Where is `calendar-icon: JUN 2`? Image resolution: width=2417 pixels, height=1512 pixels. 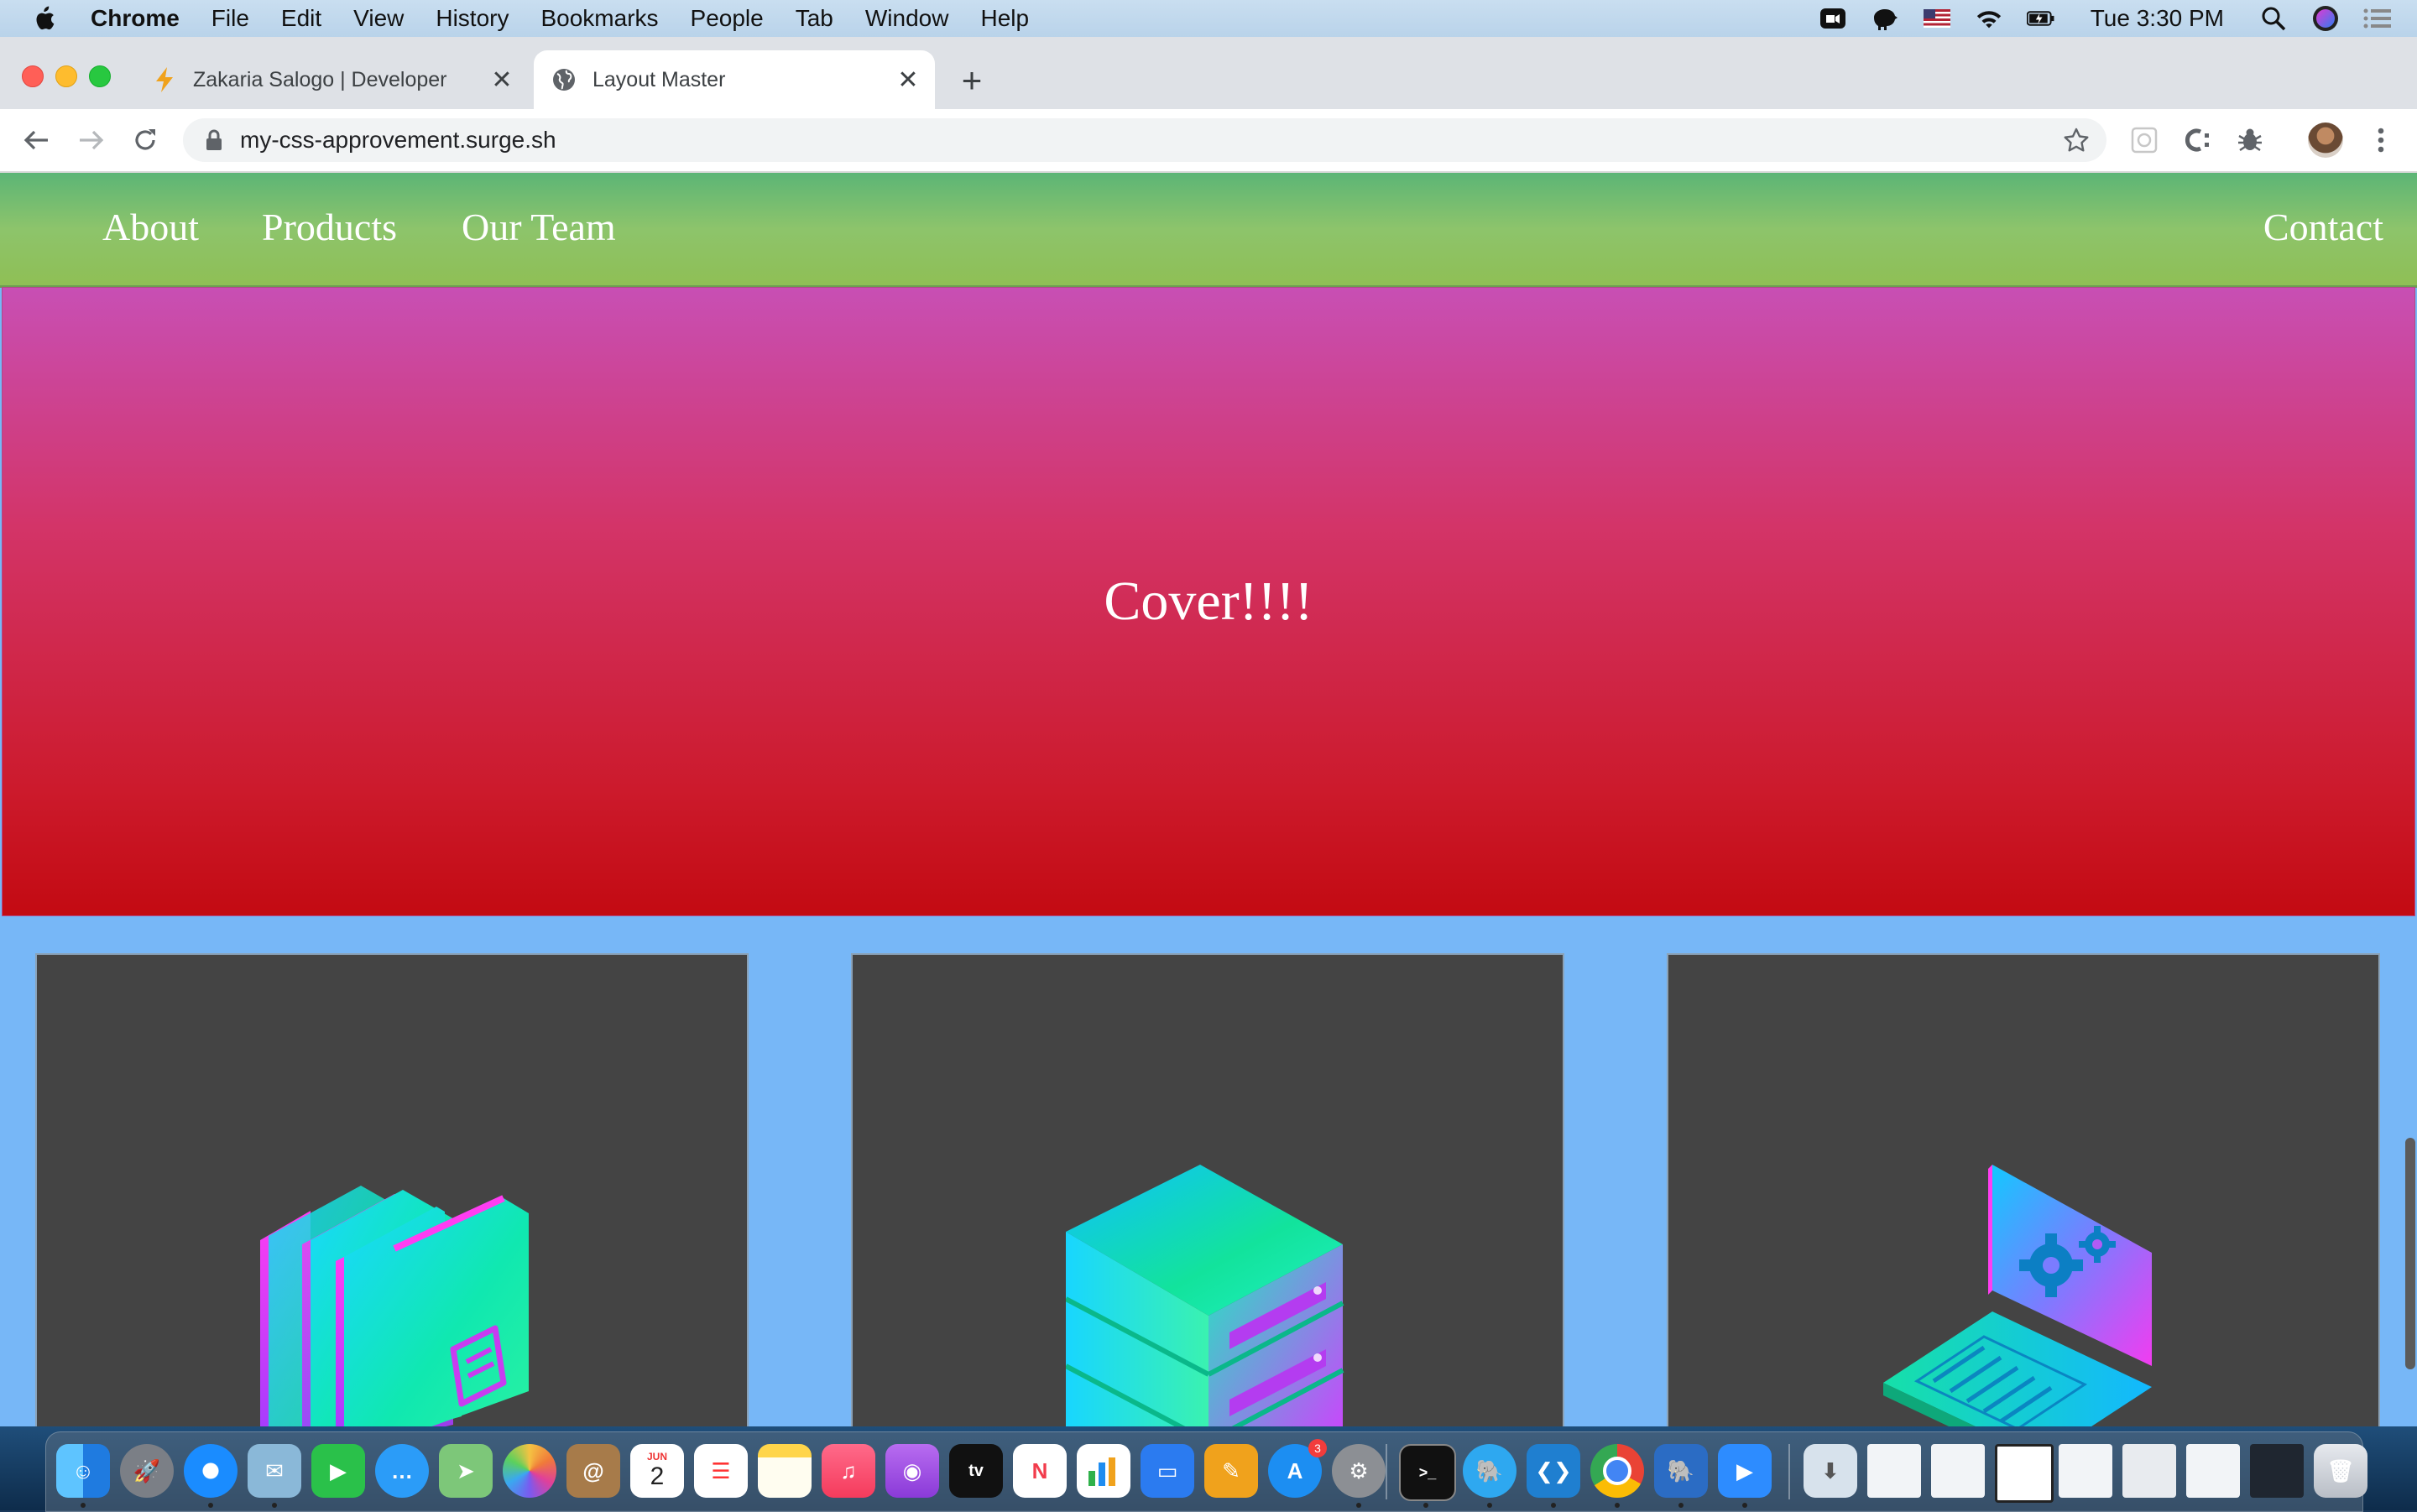 calendar-icon: JUN 2 is located at coordinates (657, 1471).